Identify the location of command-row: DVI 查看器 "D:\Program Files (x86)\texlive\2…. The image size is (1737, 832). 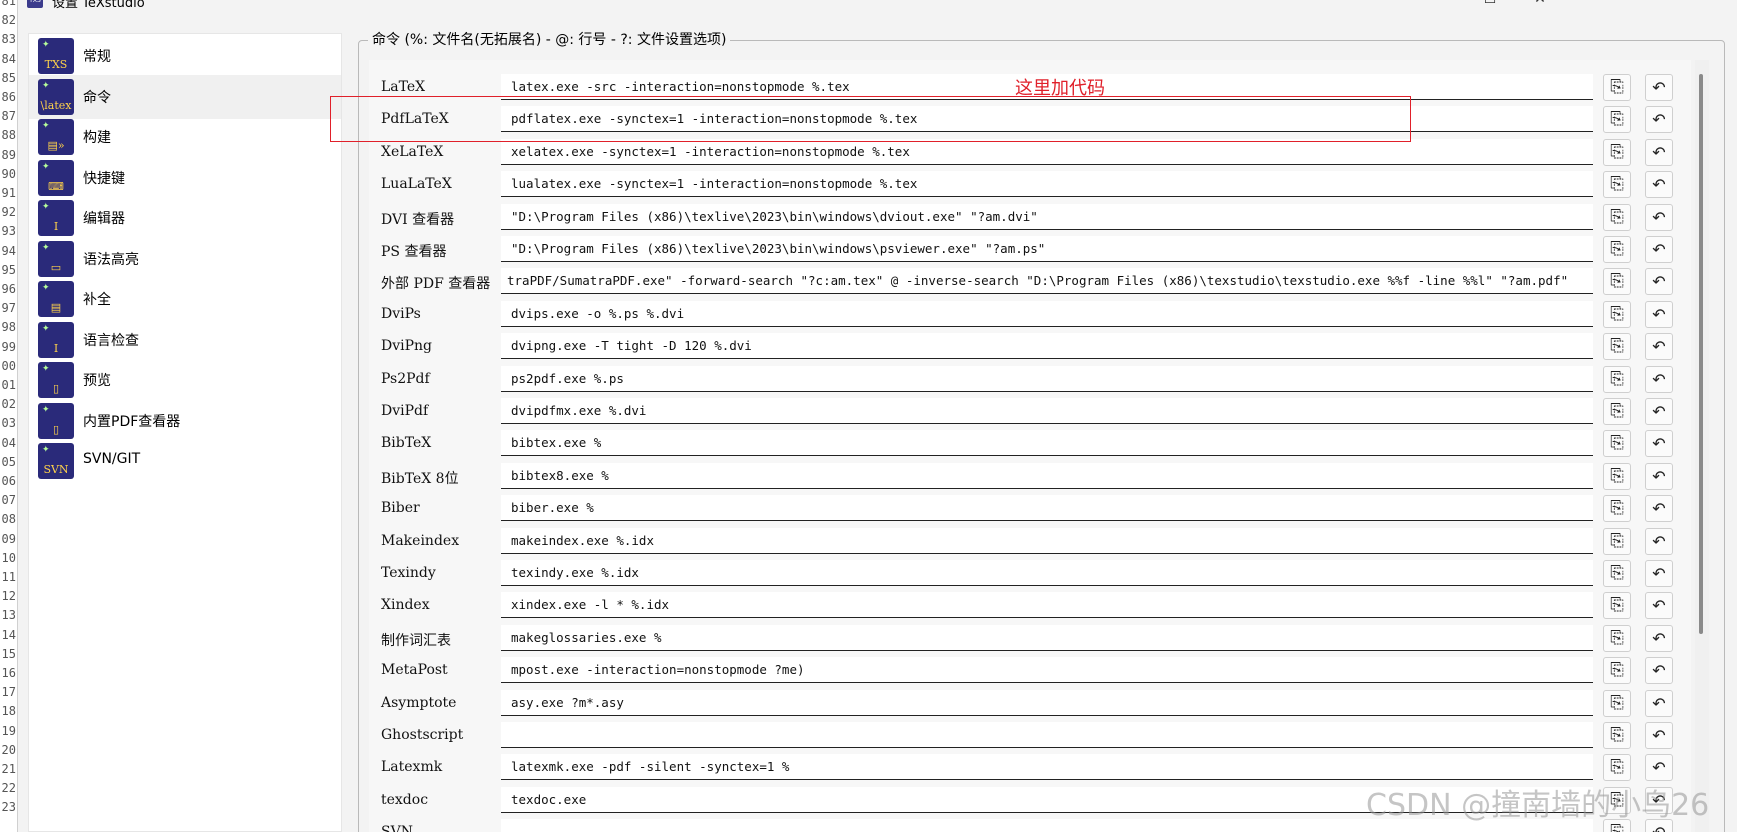
(1030, 217).